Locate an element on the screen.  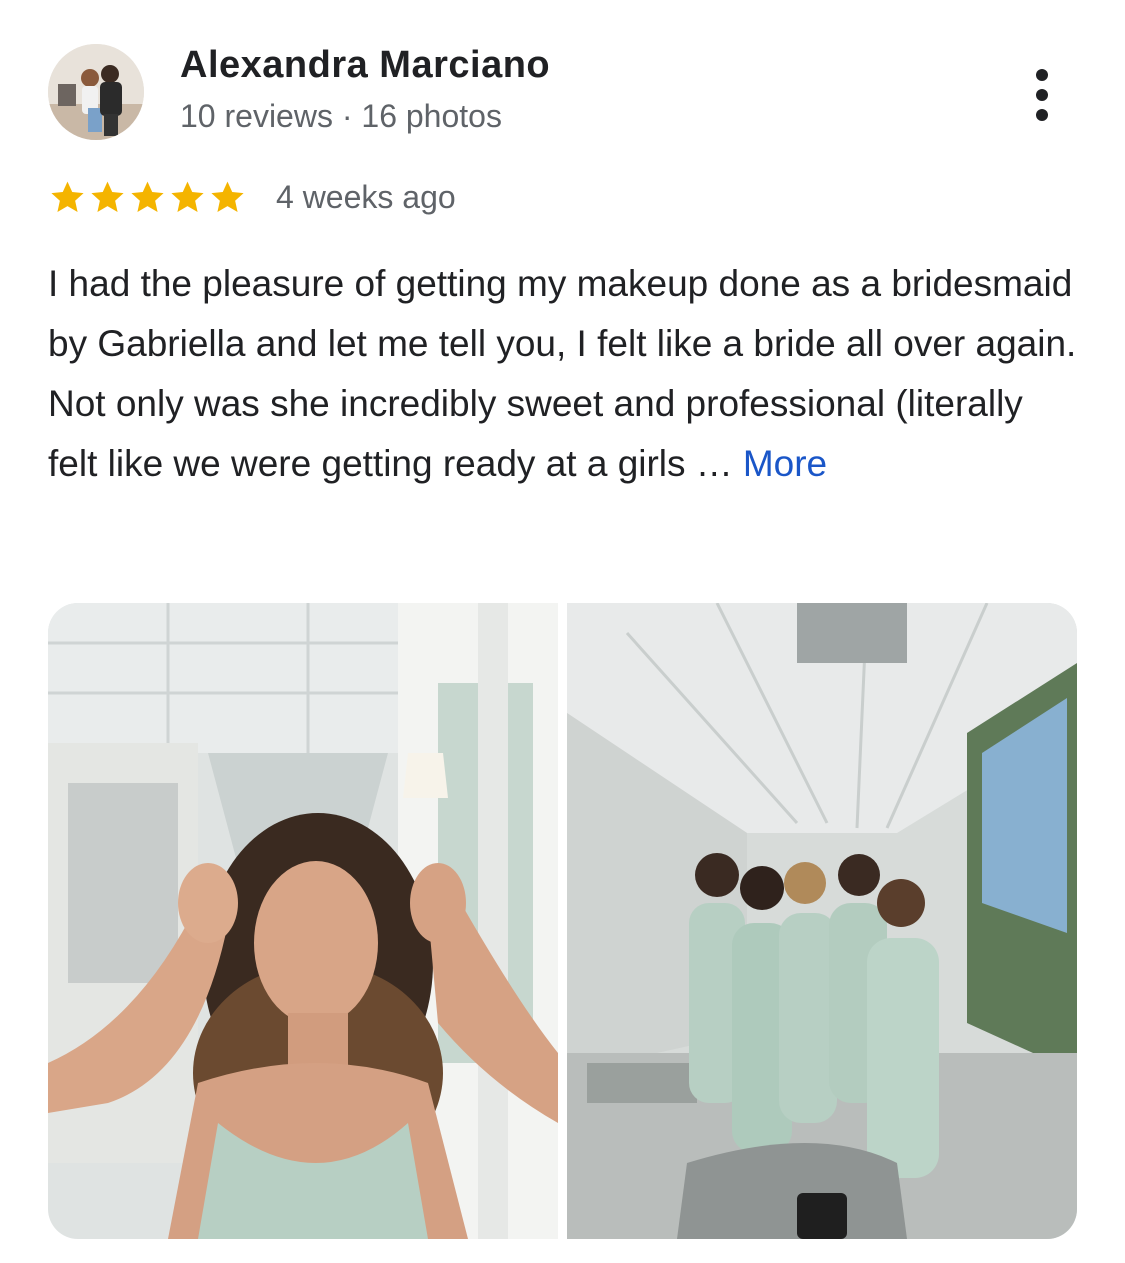
more-link: More is located at coordinates (785, 463).